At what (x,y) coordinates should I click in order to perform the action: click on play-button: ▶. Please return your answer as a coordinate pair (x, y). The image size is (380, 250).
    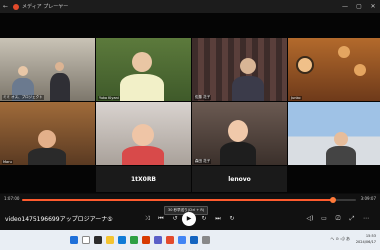
    Looking at the image, I should click on (189, 219).